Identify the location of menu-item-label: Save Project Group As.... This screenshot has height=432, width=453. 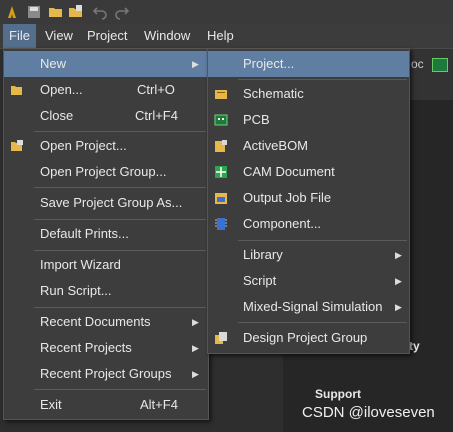
(111, 202).